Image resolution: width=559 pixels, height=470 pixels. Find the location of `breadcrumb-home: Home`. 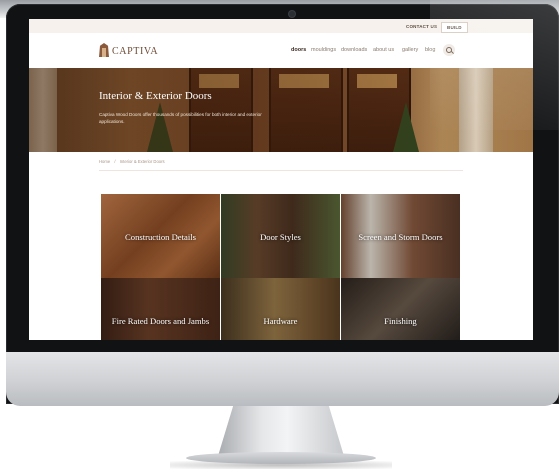

breadcrumb-home: Home is located at coordinates (104, 161).